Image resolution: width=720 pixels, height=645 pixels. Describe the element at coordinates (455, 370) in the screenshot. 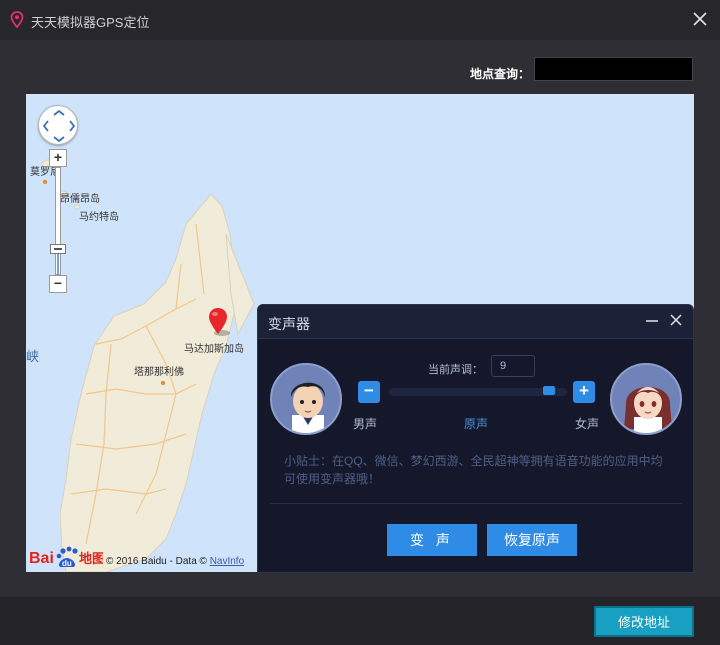

I see `pitch-label: 当前声调：` at that location.